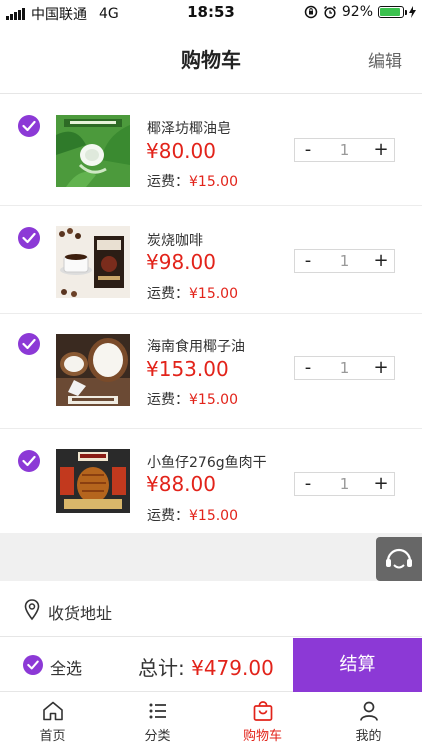 Image resolution: width=422 pixels, height=750 pixels. Describe the element at coordinates (157, 721) in the screenshot. I see `tab-category: 分类` at that location.